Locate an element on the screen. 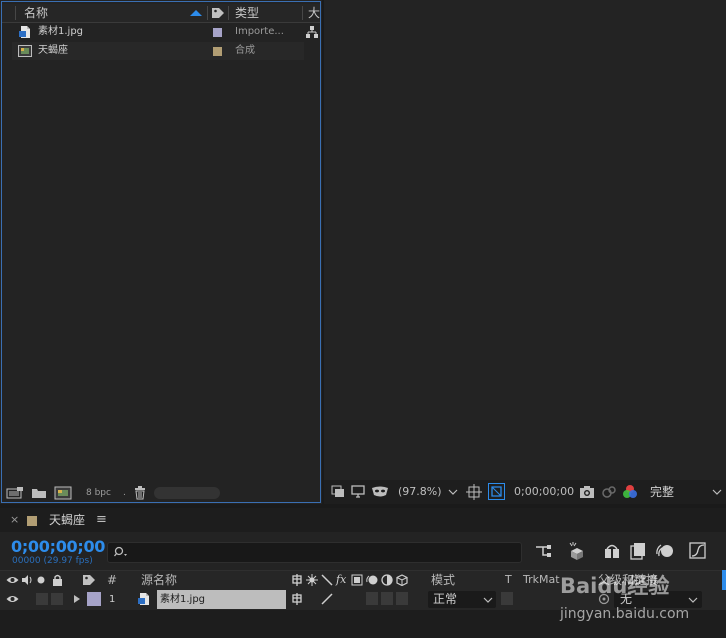 The width and height of the screenshot is (726, 638). layer-search-input is located at coordinates (314, 552).